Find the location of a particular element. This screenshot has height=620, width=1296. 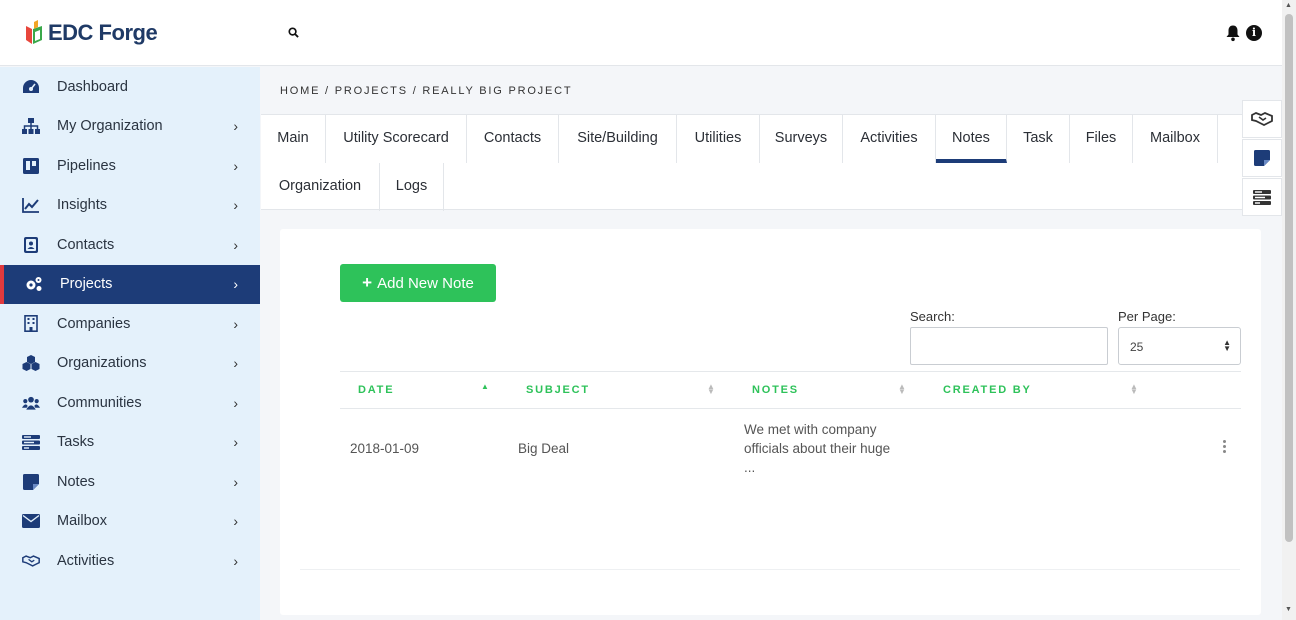

quick-actions-bar is located at coordinates (1262, 158).